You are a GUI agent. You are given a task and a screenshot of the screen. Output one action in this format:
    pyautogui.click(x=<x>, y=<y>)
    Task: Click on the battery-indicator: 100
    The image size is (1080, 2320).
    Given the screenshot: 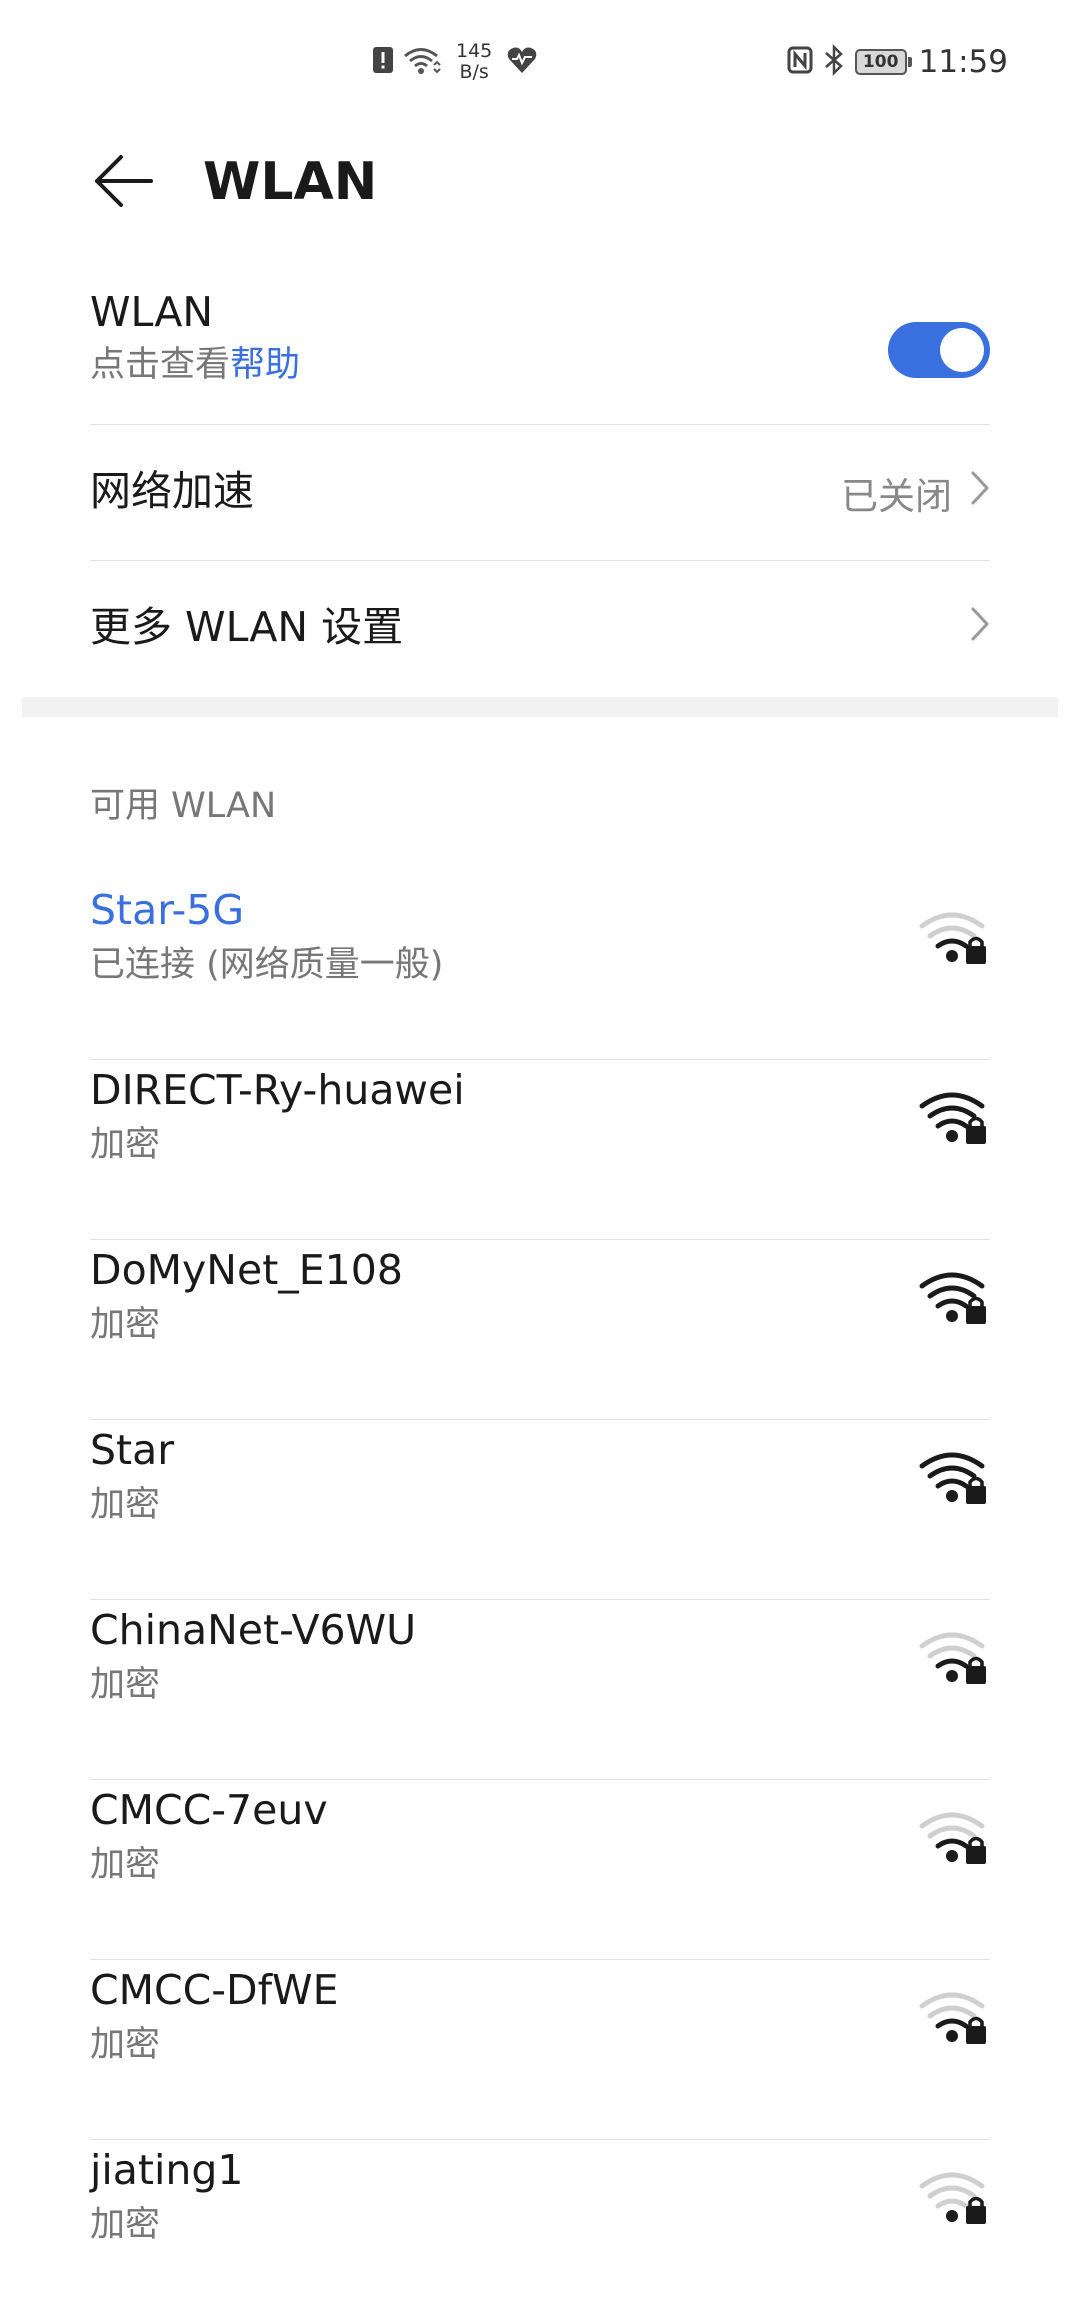 What is the action you would take?
    pyautogui.click(x=883, y=62)
    